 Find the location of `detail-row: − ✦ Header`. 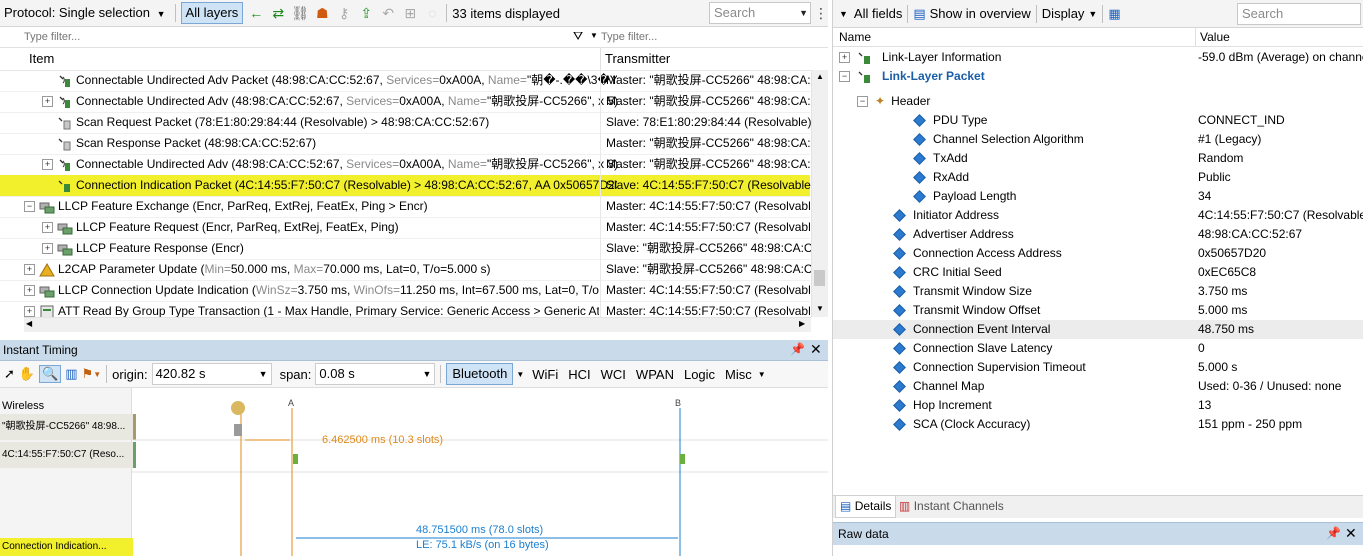

detail-row: − ✦ Header is located at coordinates (1098, 101).